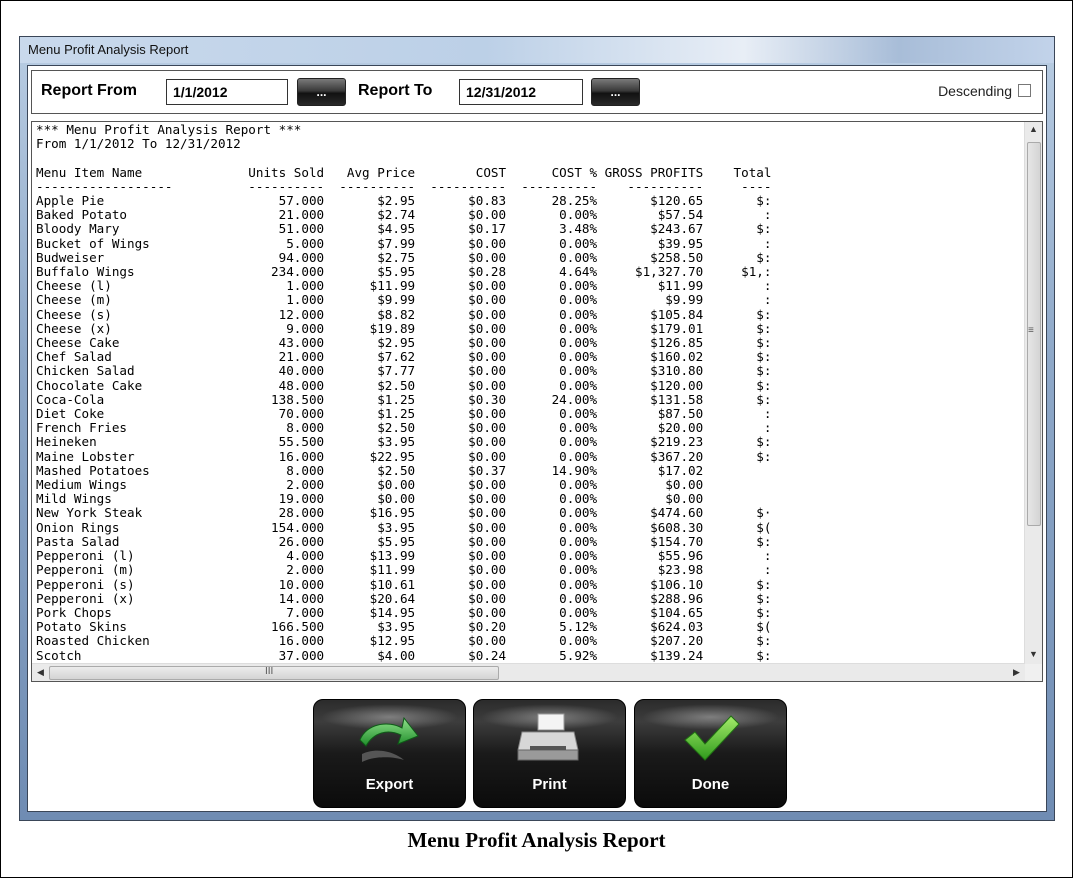 This screenshot has height=878, width=1073. What do you see at coordinates (389, 739) in the screenshot?
I see `export-arrow-icon` at bounding box center [389, 739].